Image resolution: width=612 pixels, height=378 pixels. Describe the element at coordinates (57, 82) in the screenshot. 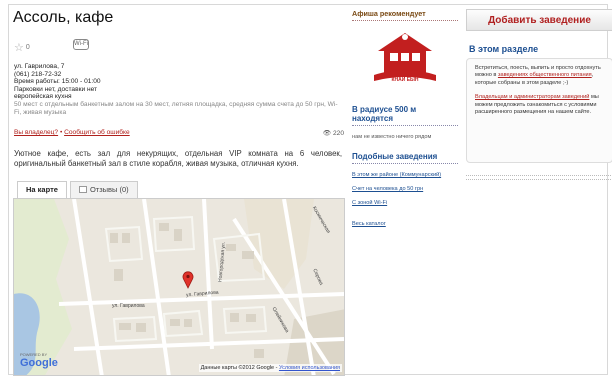

I see `hours: Время работы: 15:00 - 01:00` at that location.